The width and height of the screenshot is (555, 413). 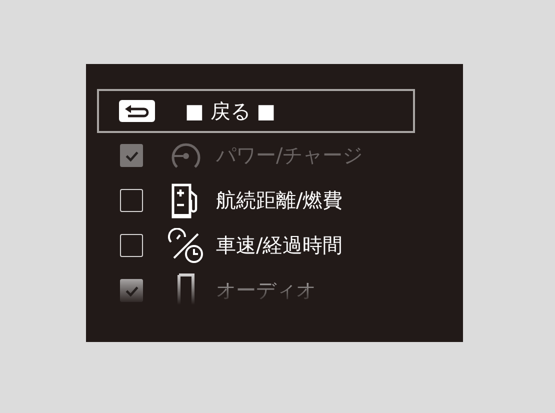 What do you see at coordinates (289, 155) in the screenshot?
I see `menu-item-label: パワー/チャージ` at bounding box center [289, 155].